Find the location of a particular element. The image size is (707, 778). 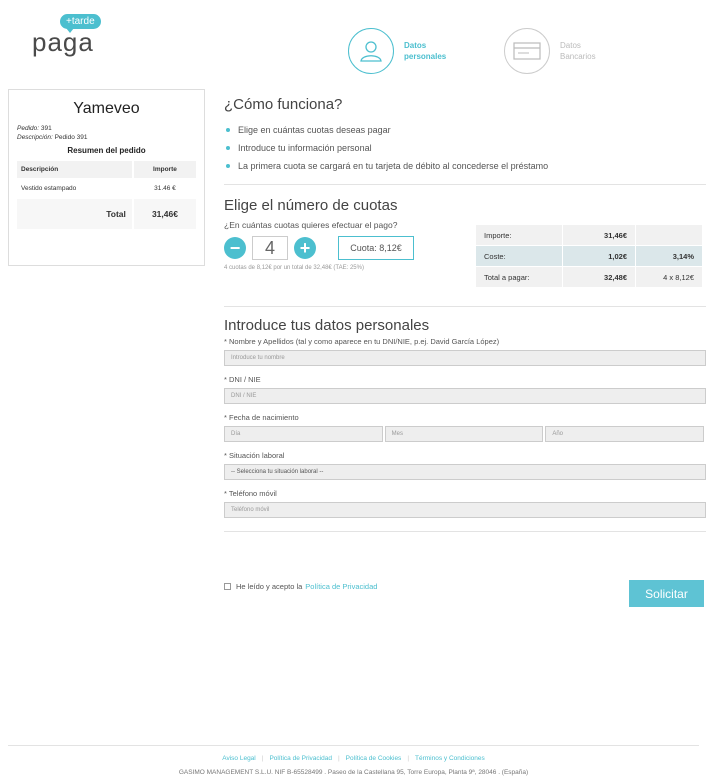

progress-steps: Datos personales Datos Bancarios is located at coordinates (504, 51).